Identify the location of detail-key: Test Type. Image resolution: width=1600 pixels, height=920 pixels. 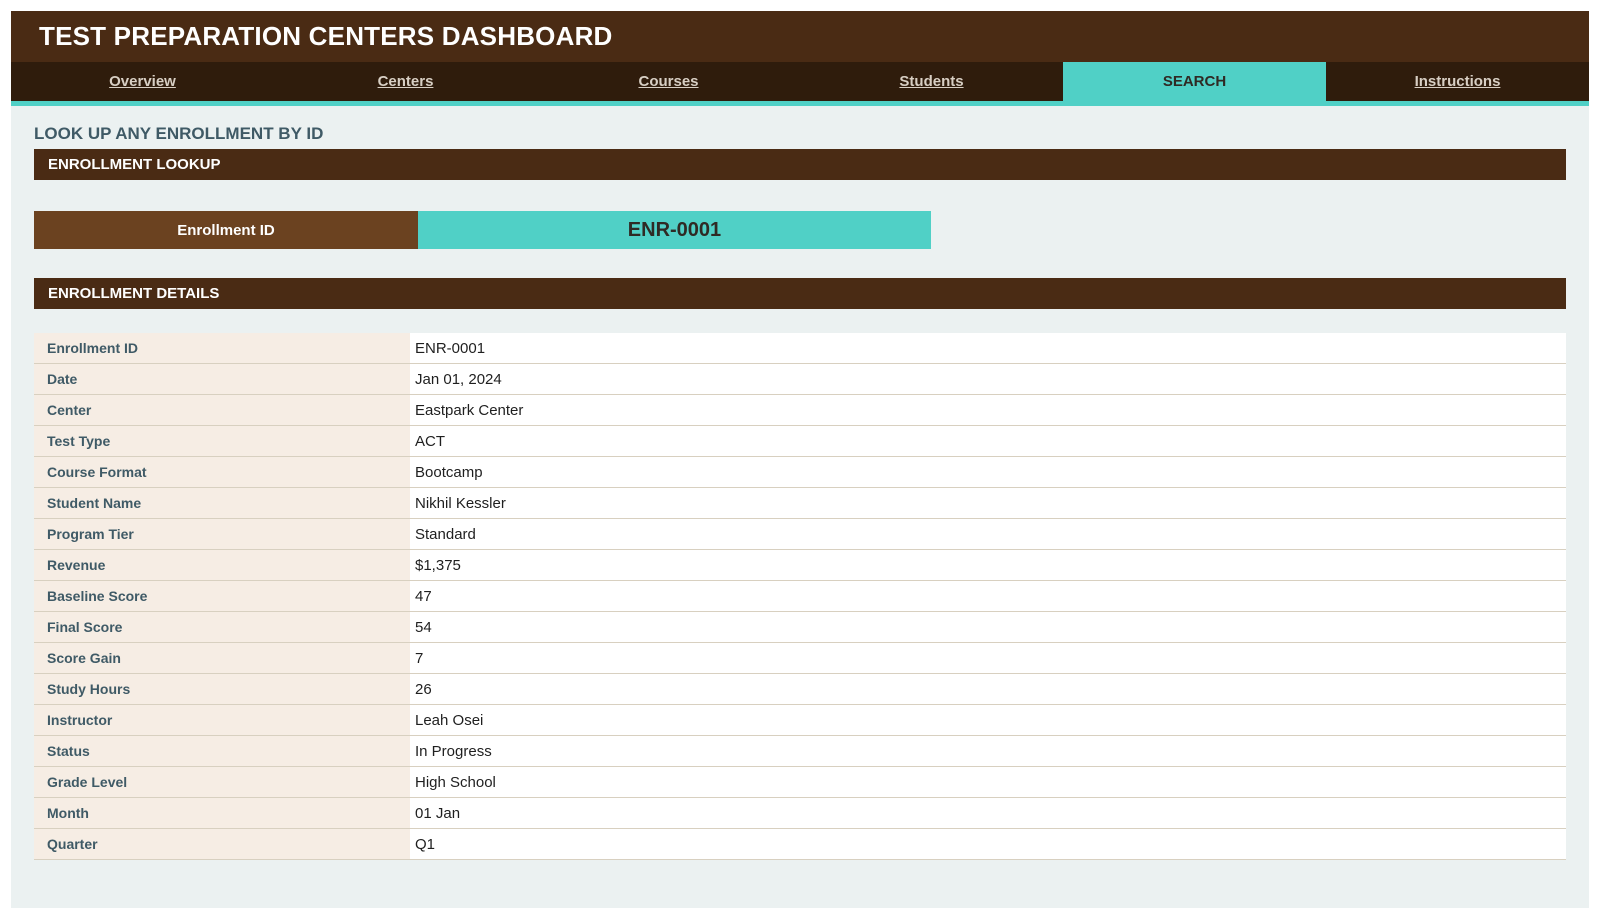
(222, 441).